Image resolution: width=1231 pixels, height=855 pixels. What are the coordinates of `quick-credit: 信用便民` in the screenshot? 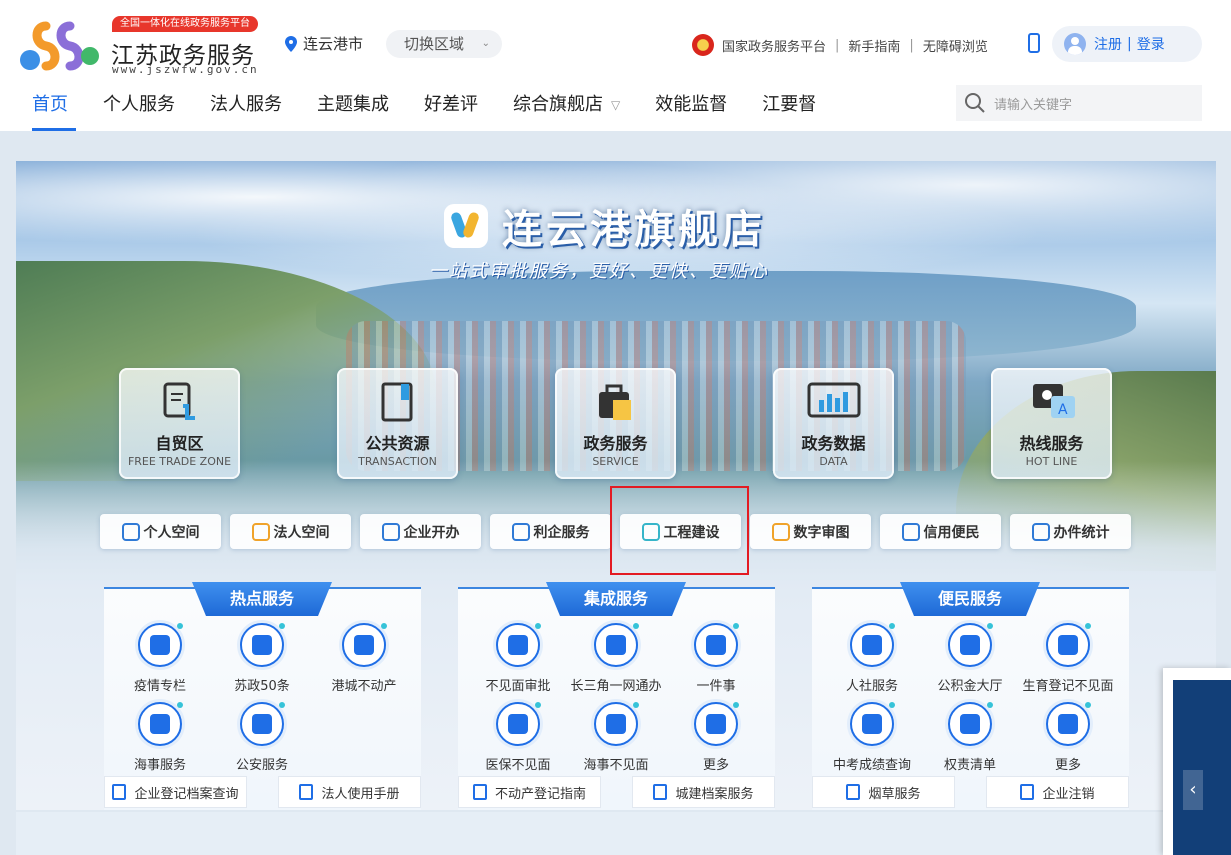 It's located at (940, 531).